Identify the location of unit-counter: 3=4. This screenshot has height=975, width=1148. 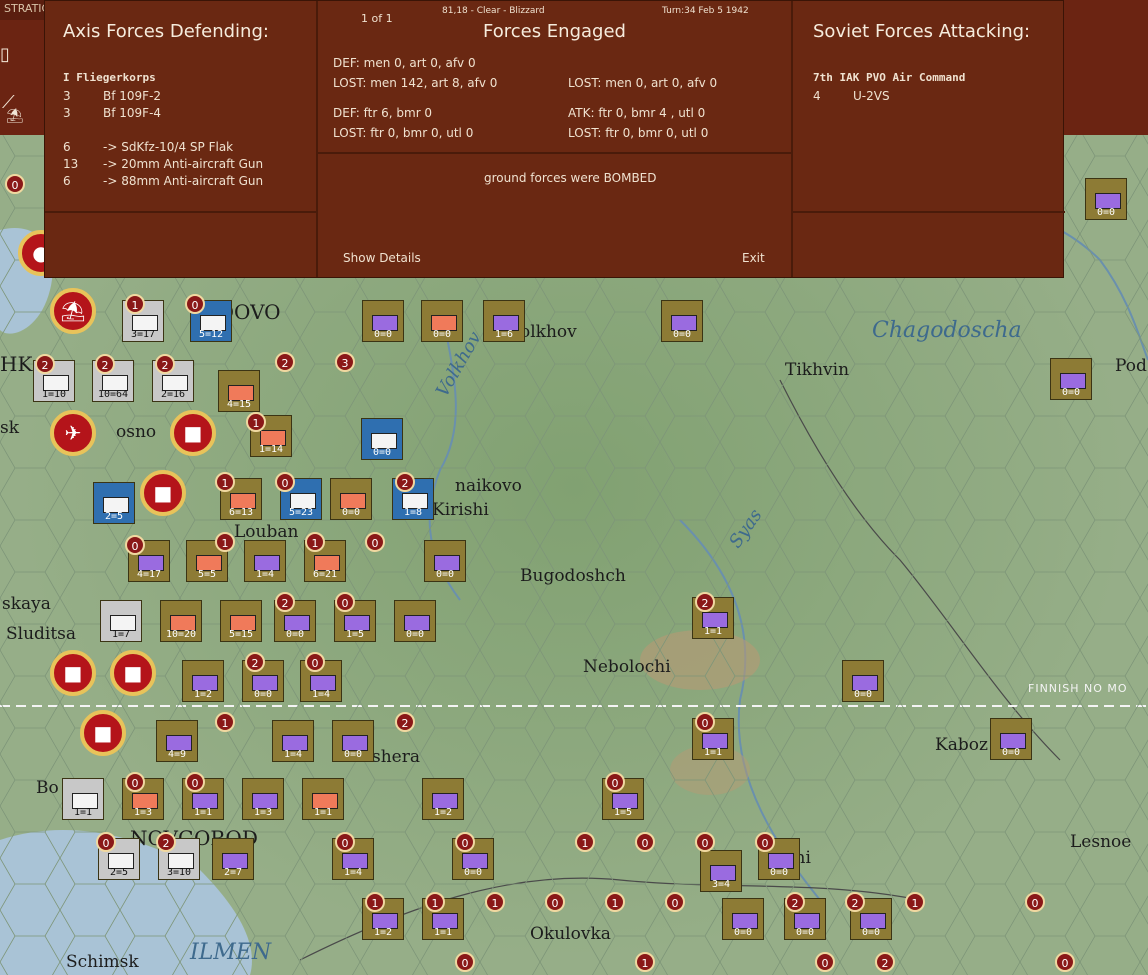
(721, 871).